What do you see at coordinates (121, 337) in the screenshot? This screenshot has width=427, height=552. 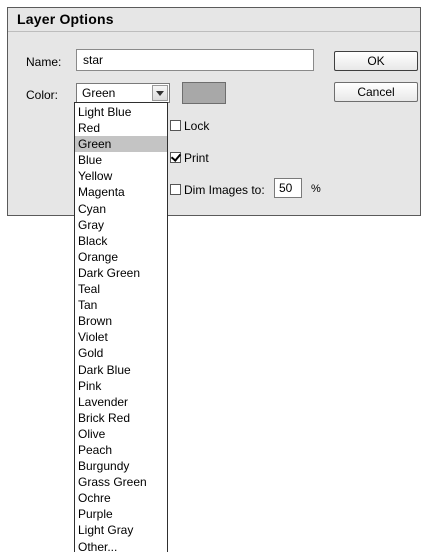 I see `color-option-violet: Violet` at bounding box center [121, 337].